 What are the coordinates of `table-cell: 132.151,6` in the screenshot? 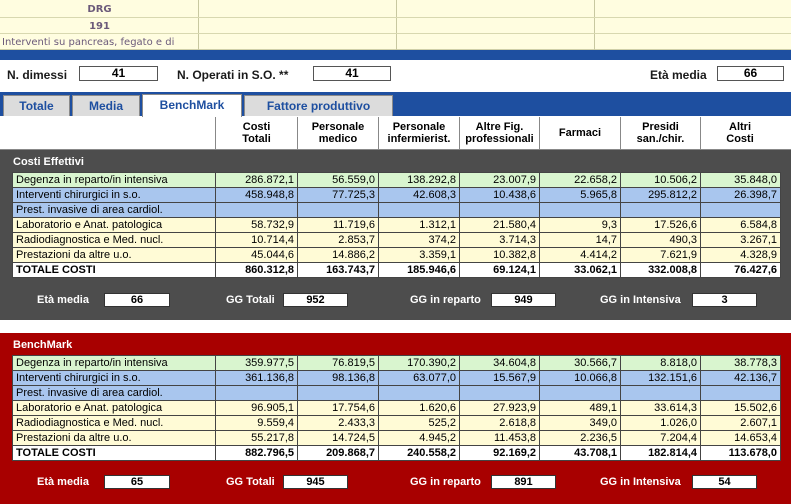 It's located at (660, 378).